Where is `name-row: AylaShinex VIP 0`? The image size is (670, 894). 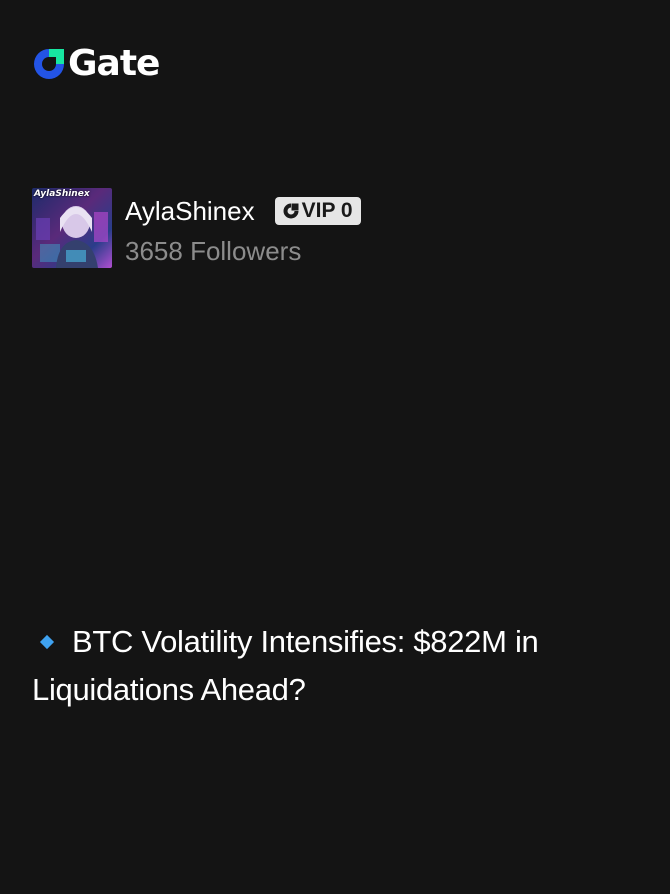
name-row: AylaShinex VIP 0 is located at coordinates (243, 211).